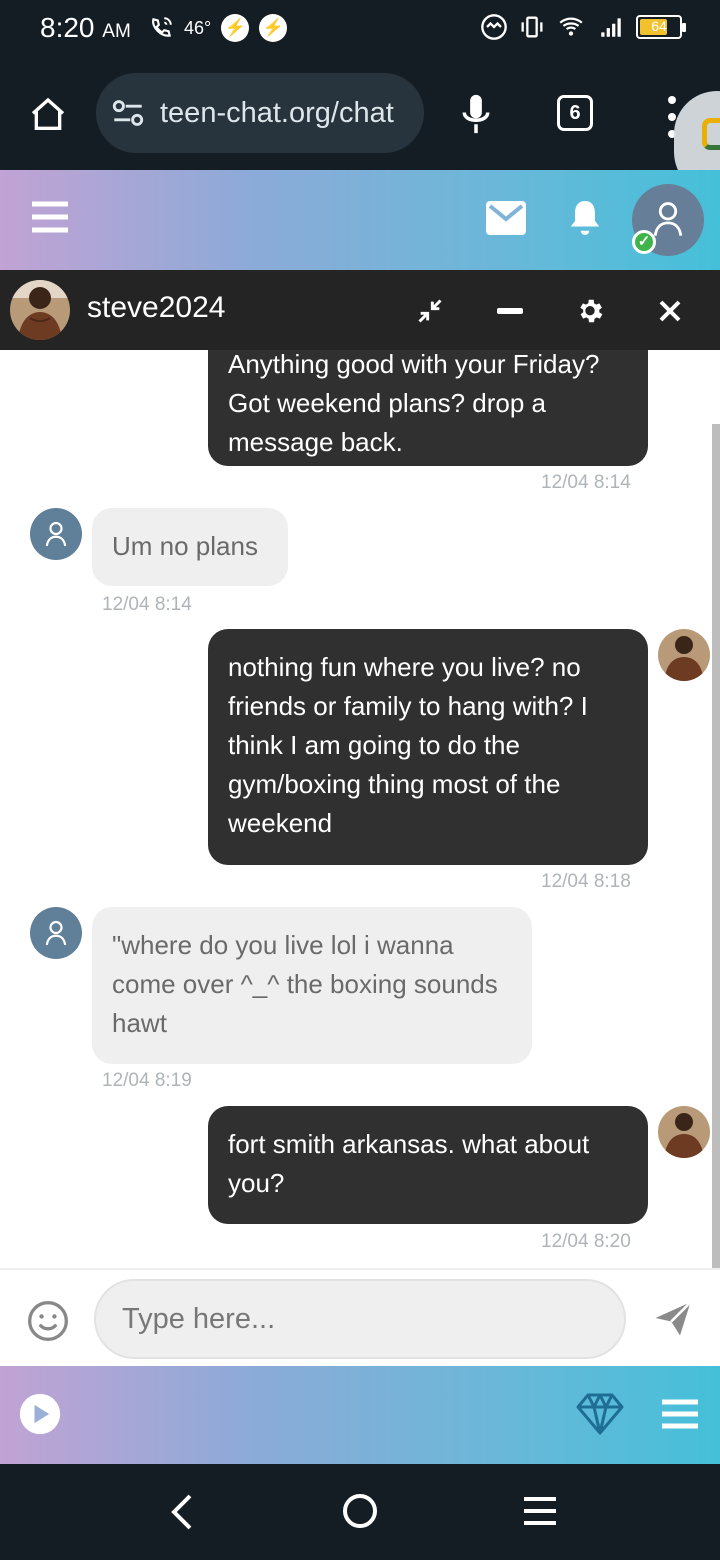  I want to click on send-icon, so click(673, 1318).